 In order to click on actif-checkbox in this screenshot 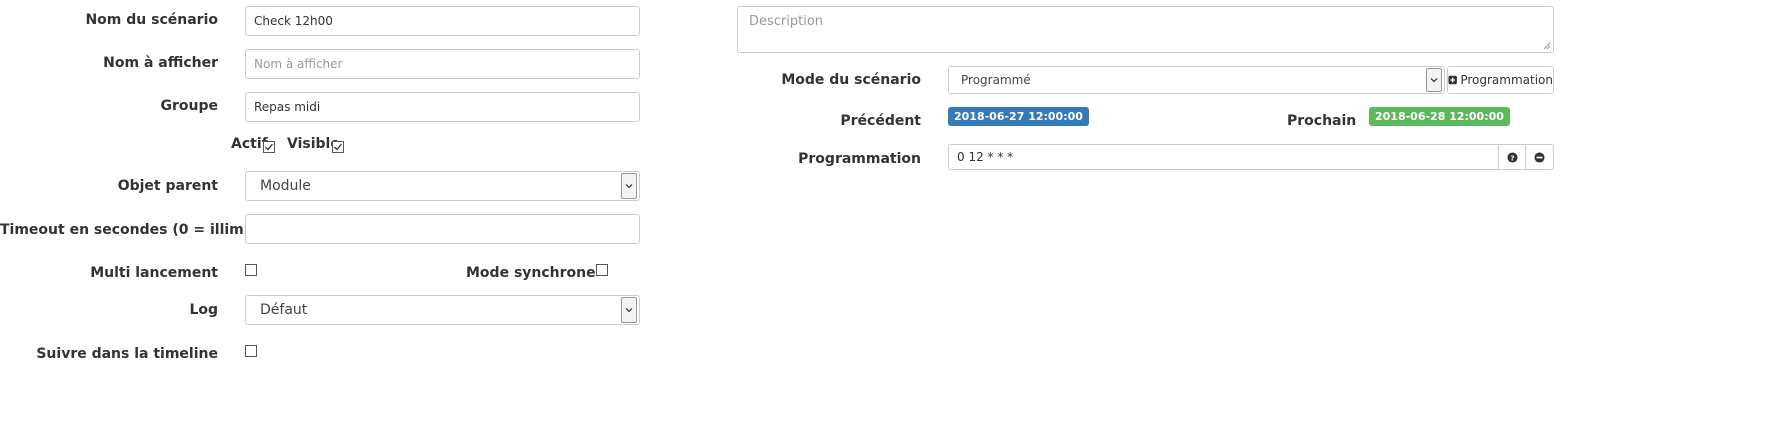, I will do `click(269, 147)`.